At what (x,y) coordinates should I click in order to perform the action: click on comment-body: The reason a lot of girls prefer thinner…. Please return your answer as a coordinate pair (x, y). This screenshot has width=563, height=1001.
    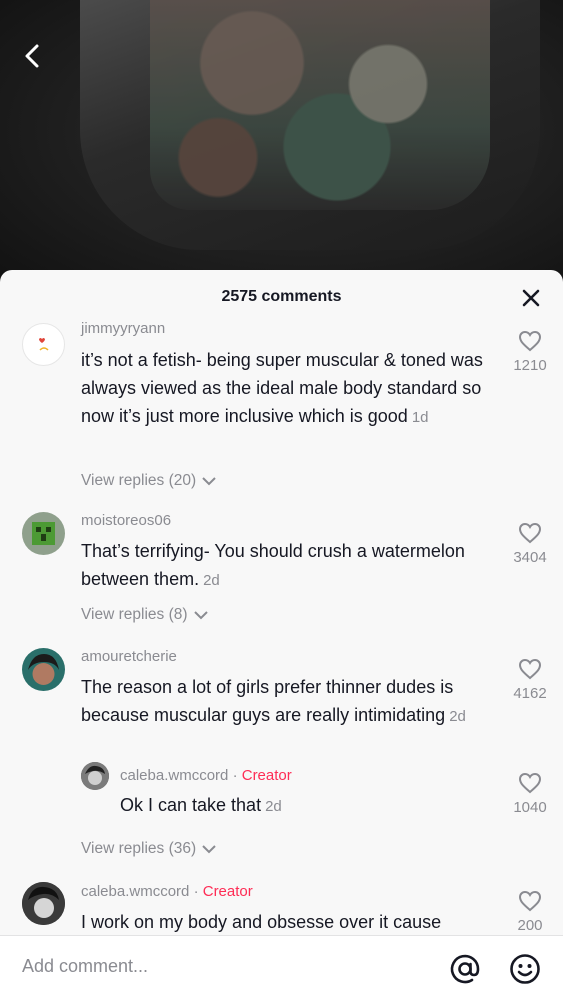
    Looking at the image, I should click on (267, 701).